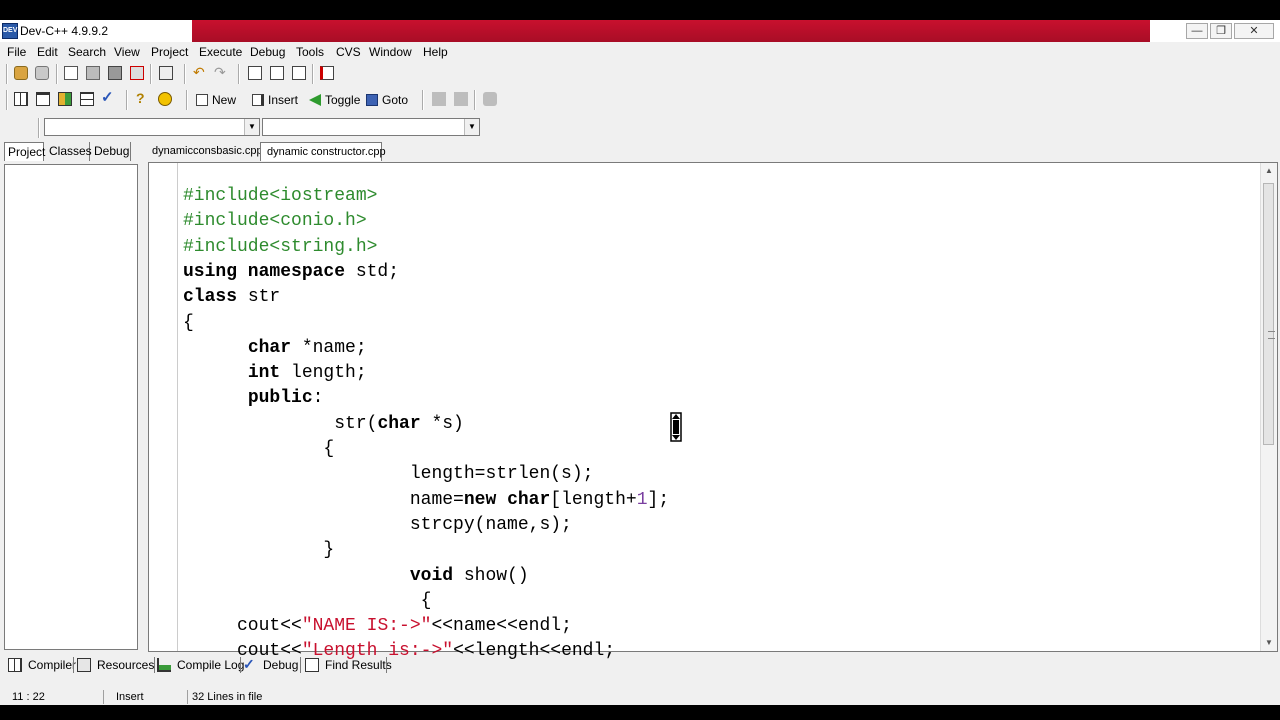 The width and height of the screenshot is (1280, 720). I want to click on code-line: int length;, so click(275, 373).